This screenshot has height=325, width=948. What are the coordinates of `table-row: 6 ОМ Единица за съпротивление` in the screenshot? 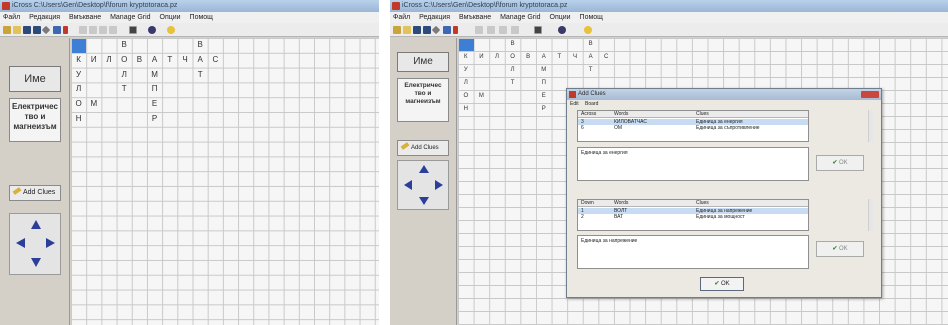 It's located at (693, 128).